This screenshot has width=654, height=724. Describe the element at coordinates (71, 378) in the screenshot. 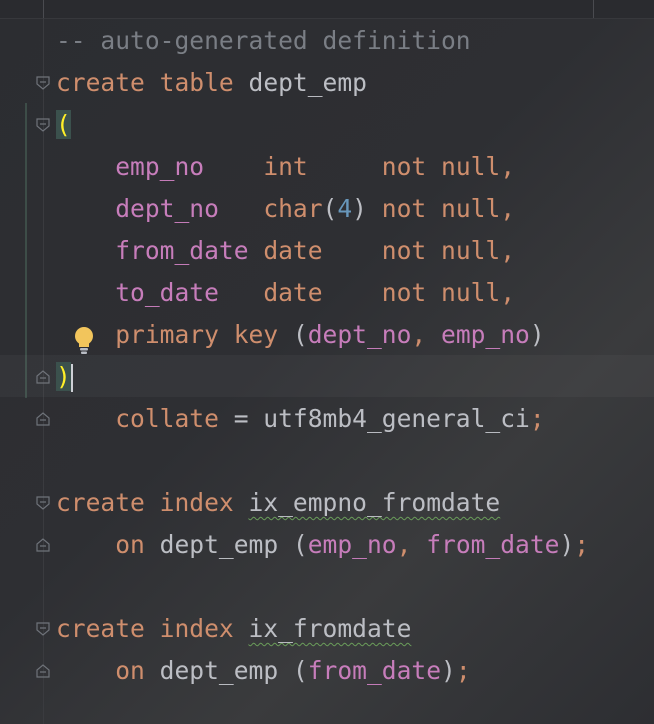

I see `text-caret` at that location.